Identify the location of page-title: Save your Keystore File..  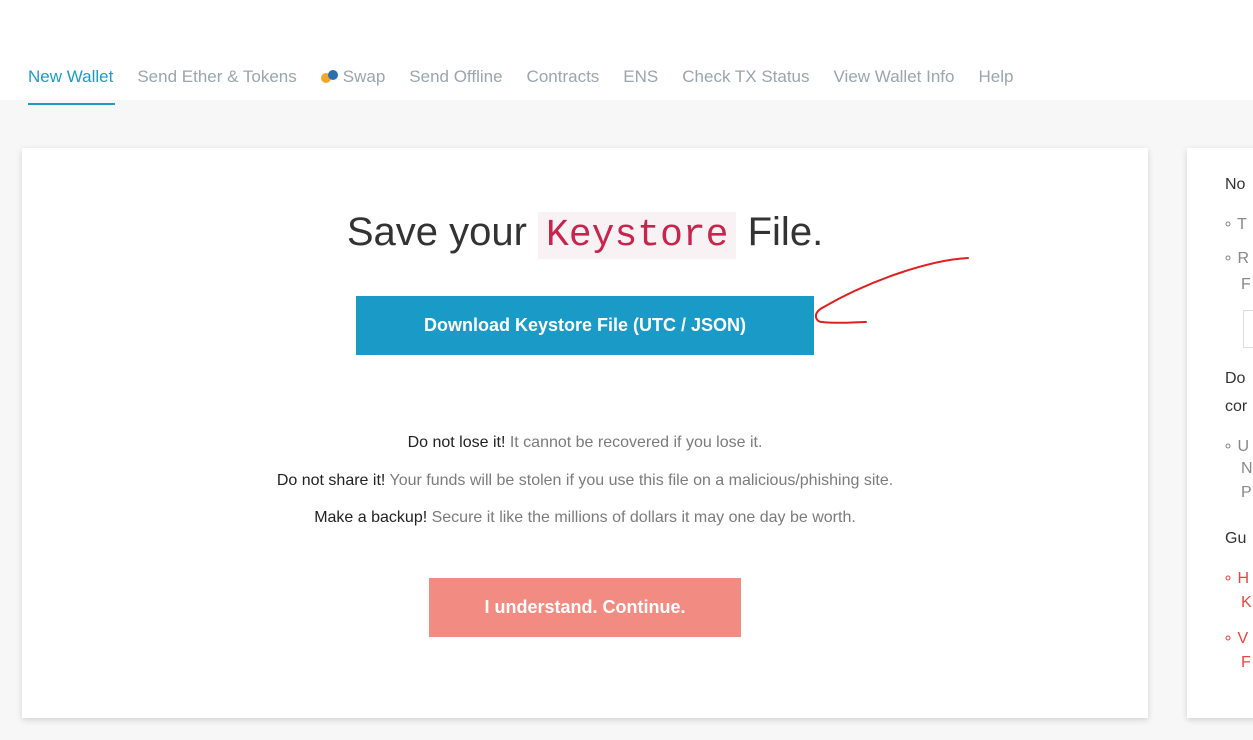
(585, 234).